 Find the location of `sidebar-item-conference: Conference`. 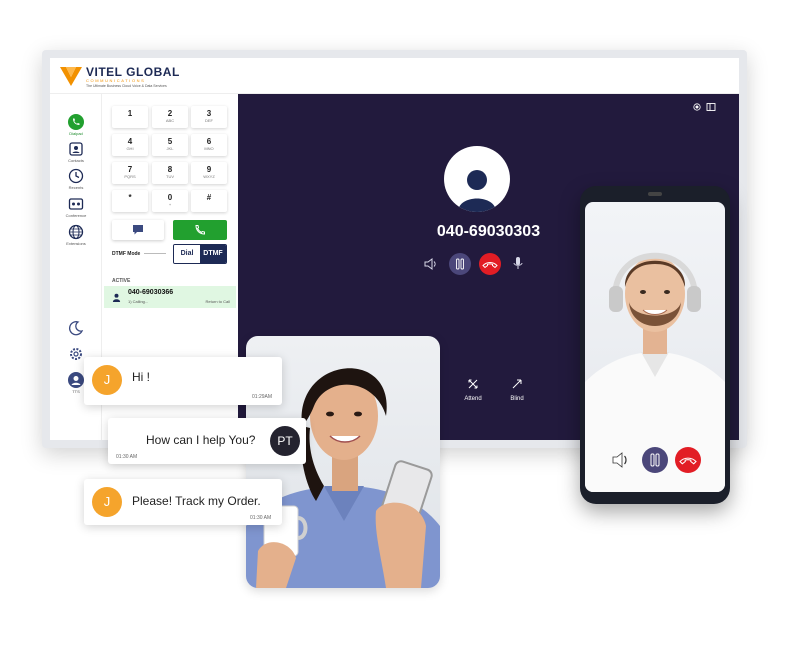

sidebar-item-conference: Conference is located at coordinates (76, 207).